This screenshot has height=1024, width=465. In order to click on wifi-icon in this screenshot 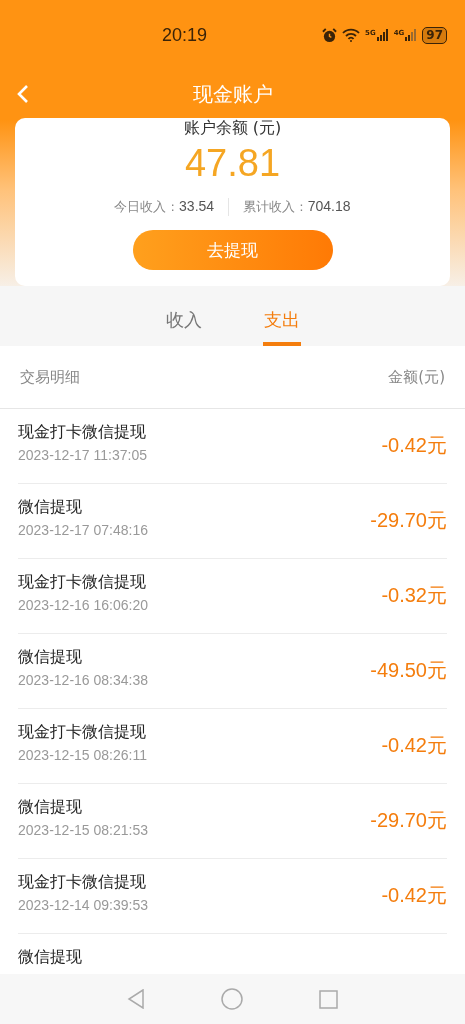, I will do `click(351, 35)`.